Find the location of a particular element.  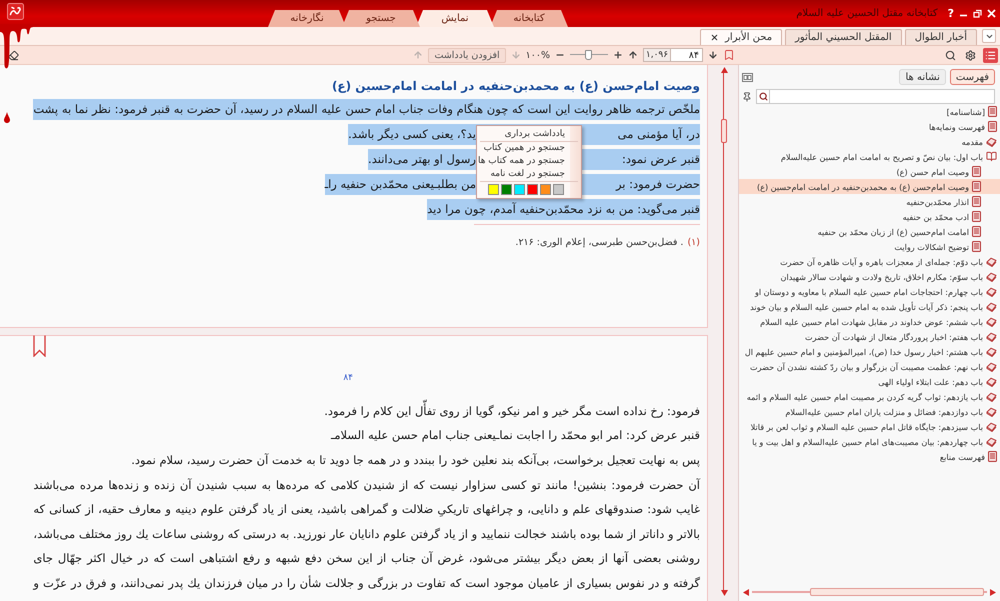

menu-item: یادداشت برداری is located at coordinates (529, 134).